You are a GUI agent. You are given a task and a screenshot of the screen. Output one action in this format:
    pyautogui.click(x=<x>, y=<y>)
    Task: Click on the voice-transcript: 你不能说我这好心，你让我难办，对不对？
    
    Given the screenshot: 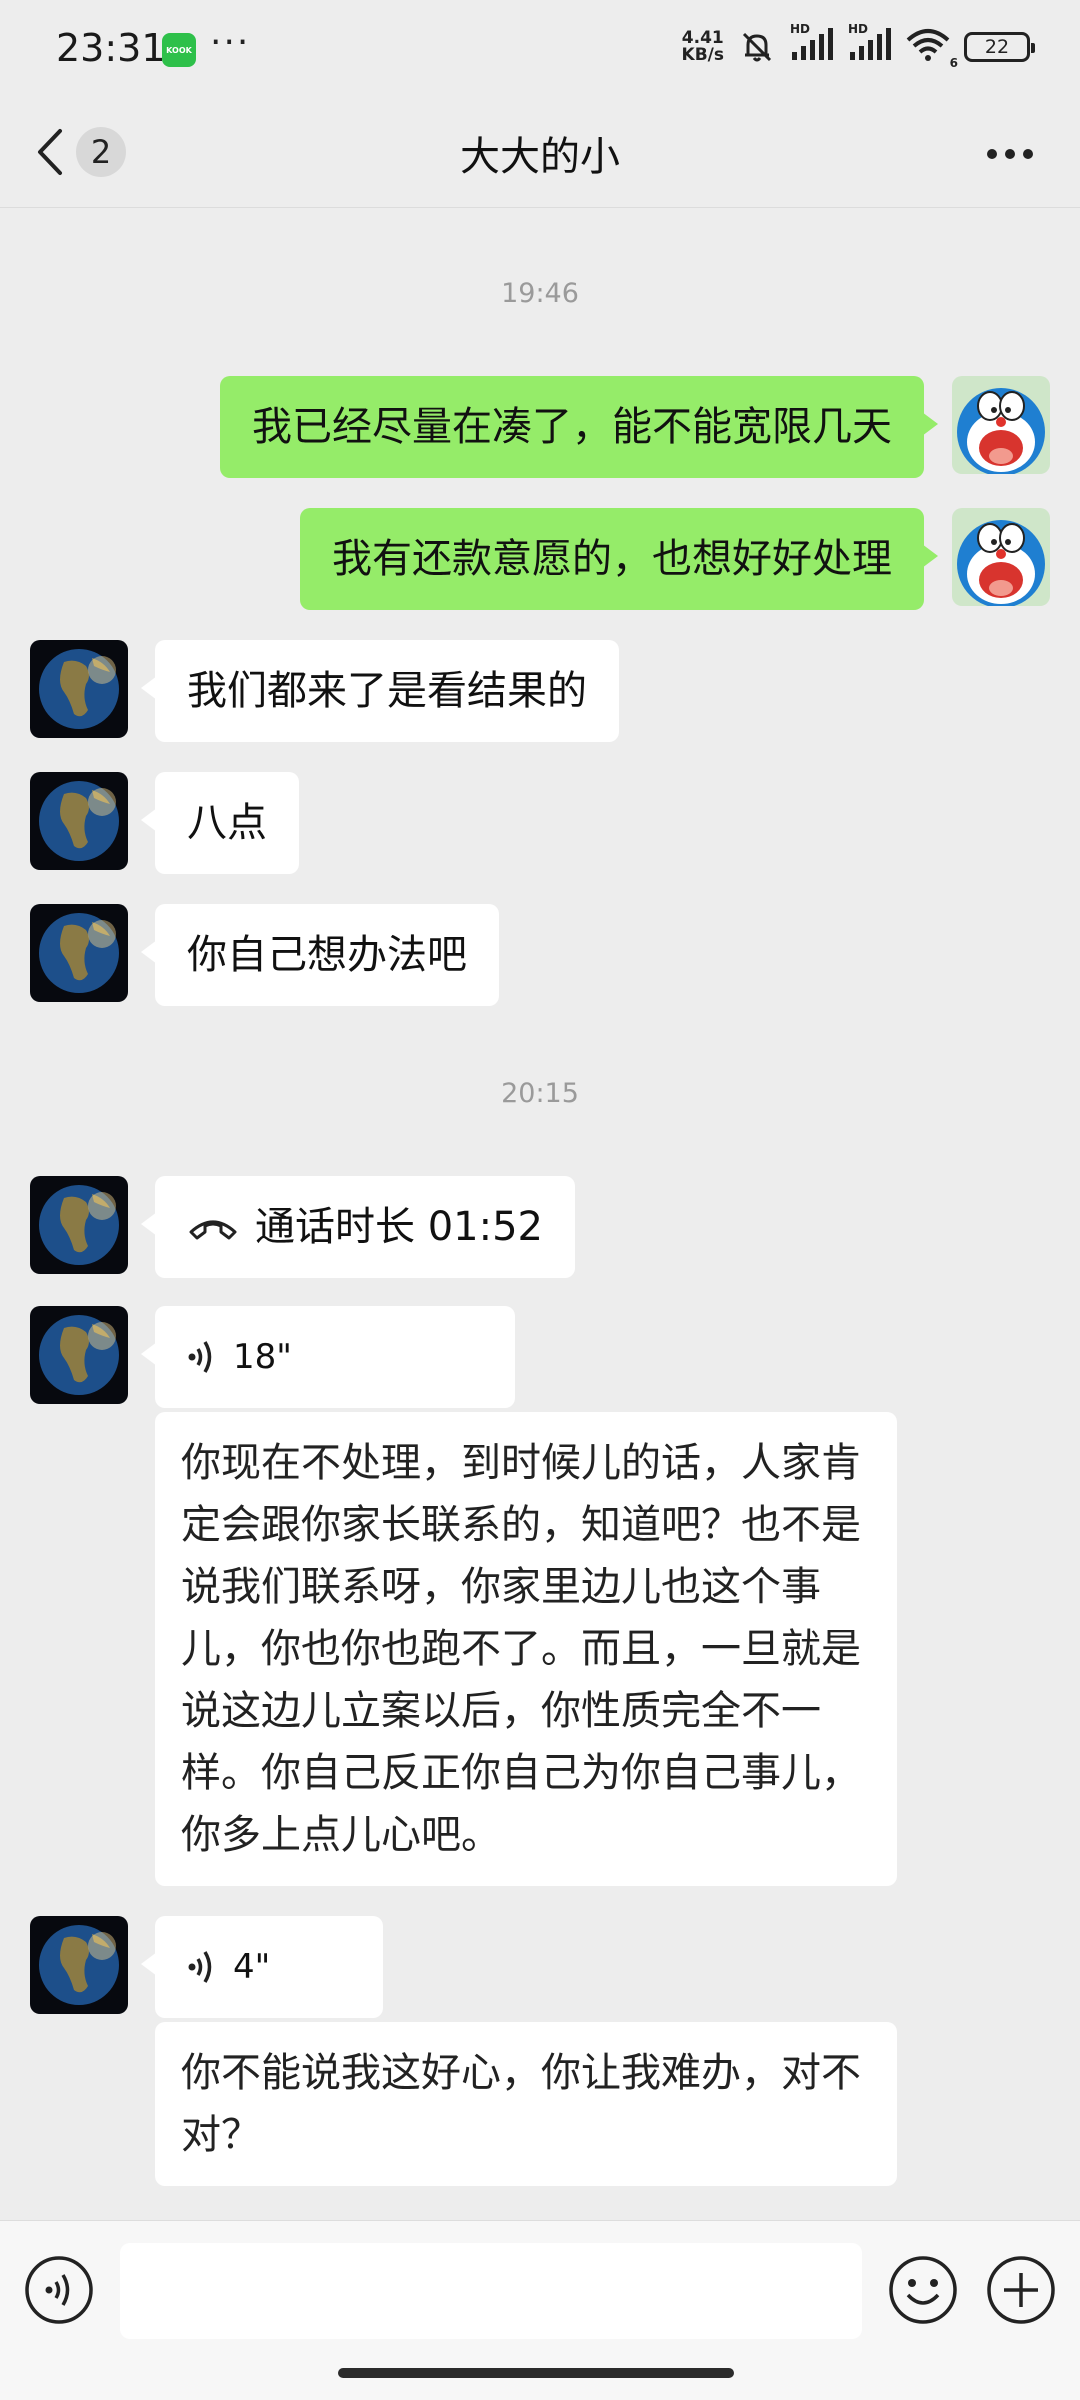 What is the action you would take?
    pyautogui.click(x=526, y=2104)
    